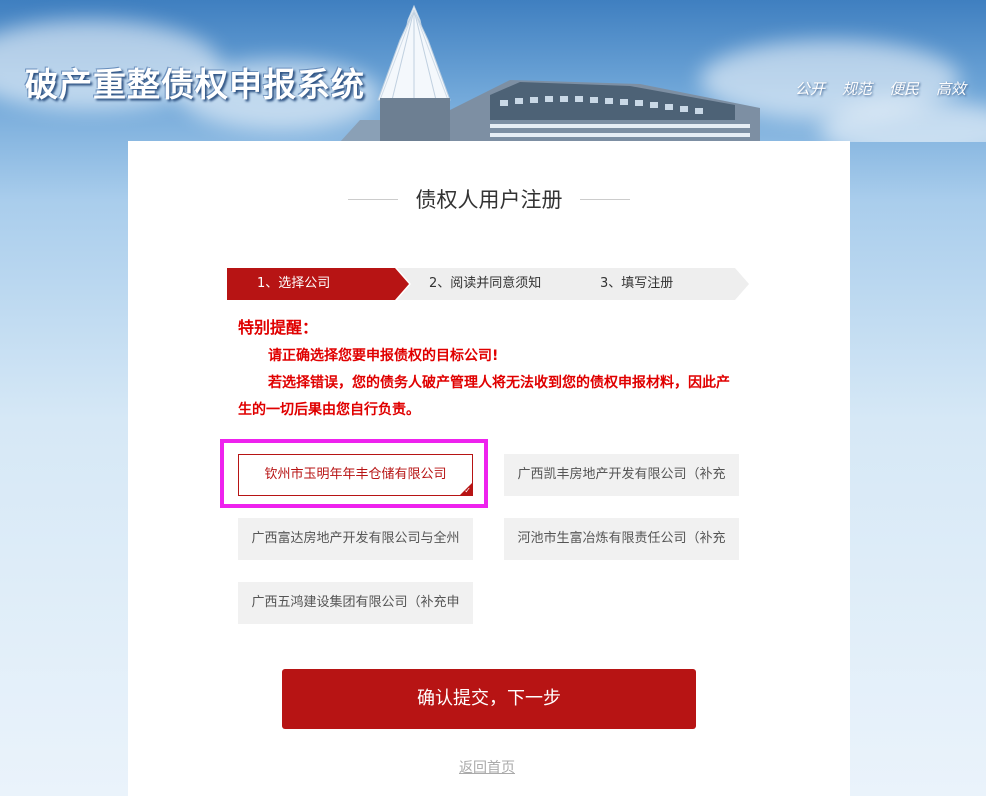 The image size is (986, 796). Describe the element at coordinates (809, 89) in the screenshot. I see `slogan-item: 公开` at that location.